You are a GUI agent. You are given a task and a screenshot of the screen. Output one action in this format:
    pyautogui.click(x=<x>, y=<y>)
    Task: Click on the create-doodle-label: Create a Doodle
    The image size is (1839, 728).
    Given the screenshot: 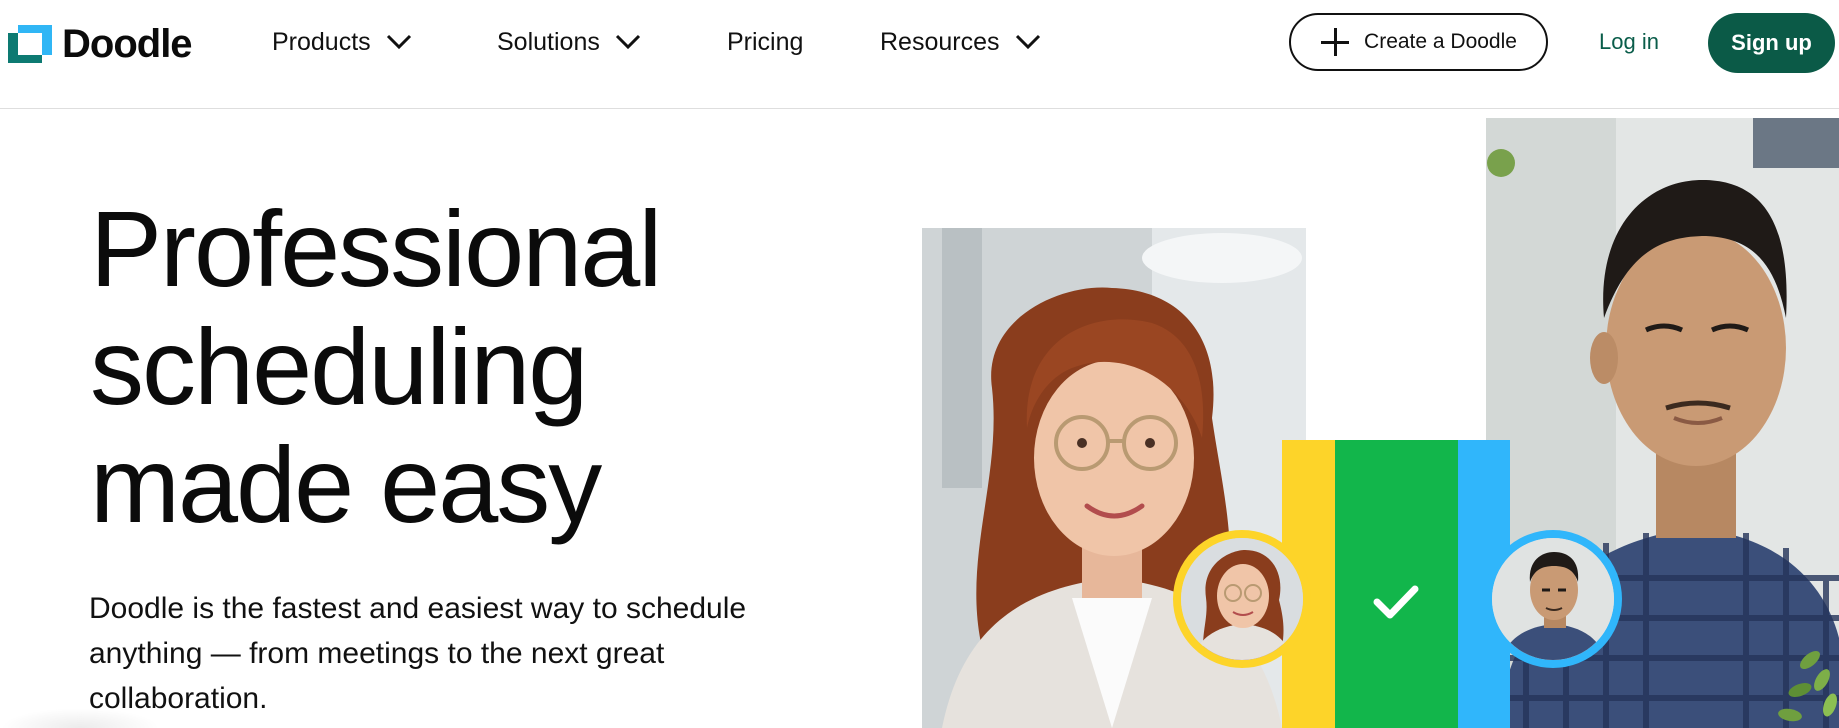 What is the action you would take?
    pyautogui.click(x=1440, y=41)
    